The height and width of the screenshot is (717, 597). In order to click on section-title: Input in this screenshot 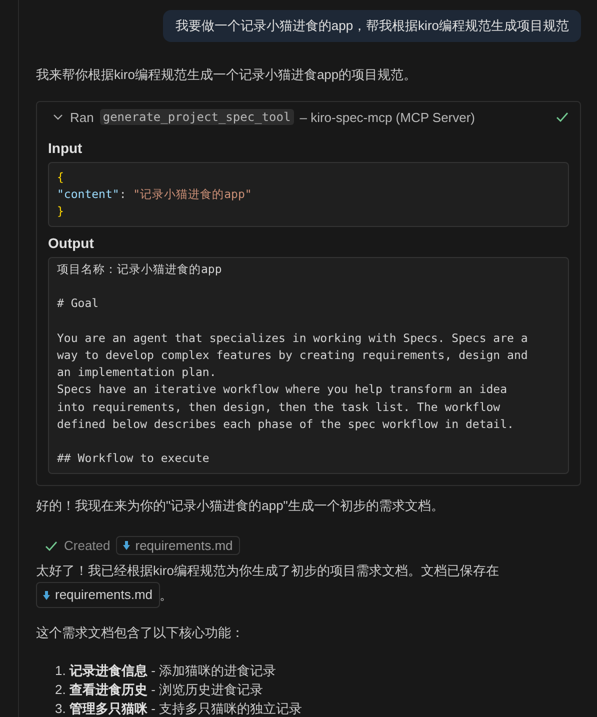, I will do `click(66, 148)`.